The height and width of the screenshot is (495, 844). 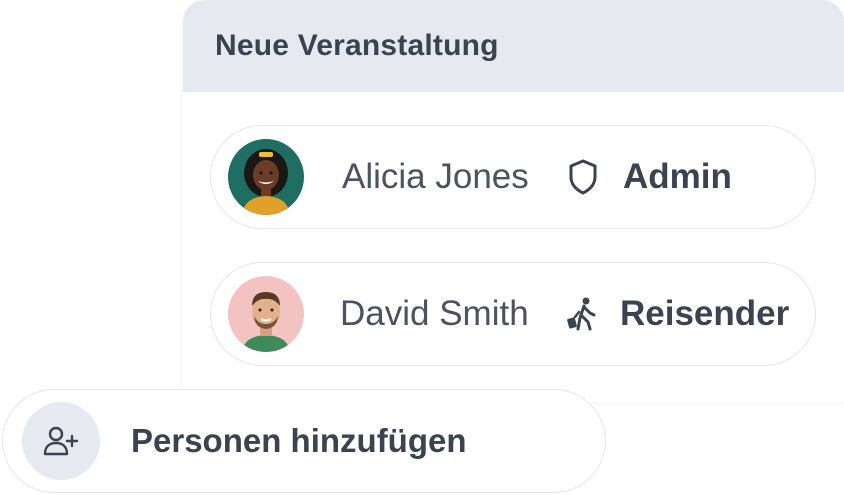 What do you see at coordinates (705, 313) in the screenshot?
I see `participant-role: Reisender` at bounding box center [705, 313].